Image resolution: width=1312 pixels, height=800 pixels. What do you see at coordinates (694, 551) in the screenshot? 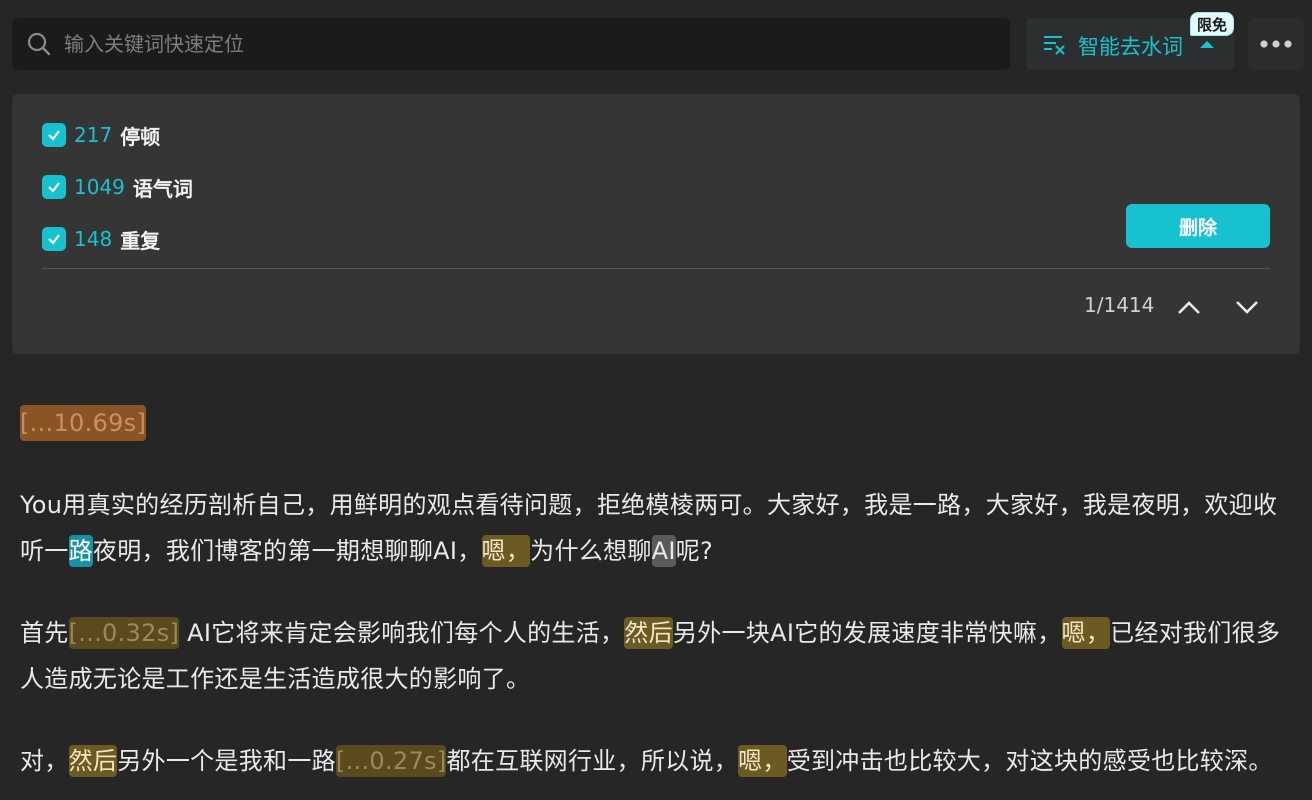
I see `transcript-text: 呢?` at bounding box center [694, 551].